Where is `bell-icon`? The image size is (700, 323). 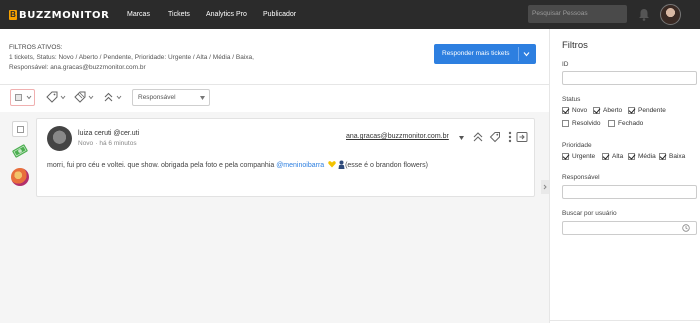 bell-icon is located at coordinates (644, 14).